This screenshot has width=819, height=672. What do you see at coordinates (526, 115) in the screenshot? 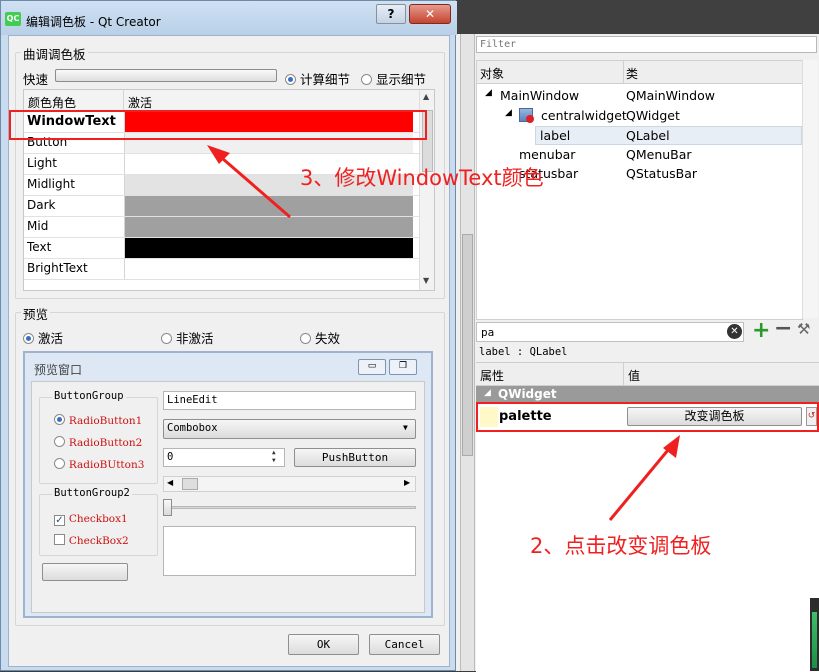
I see `layout-broken-icon` at bounding box center [526, 115].